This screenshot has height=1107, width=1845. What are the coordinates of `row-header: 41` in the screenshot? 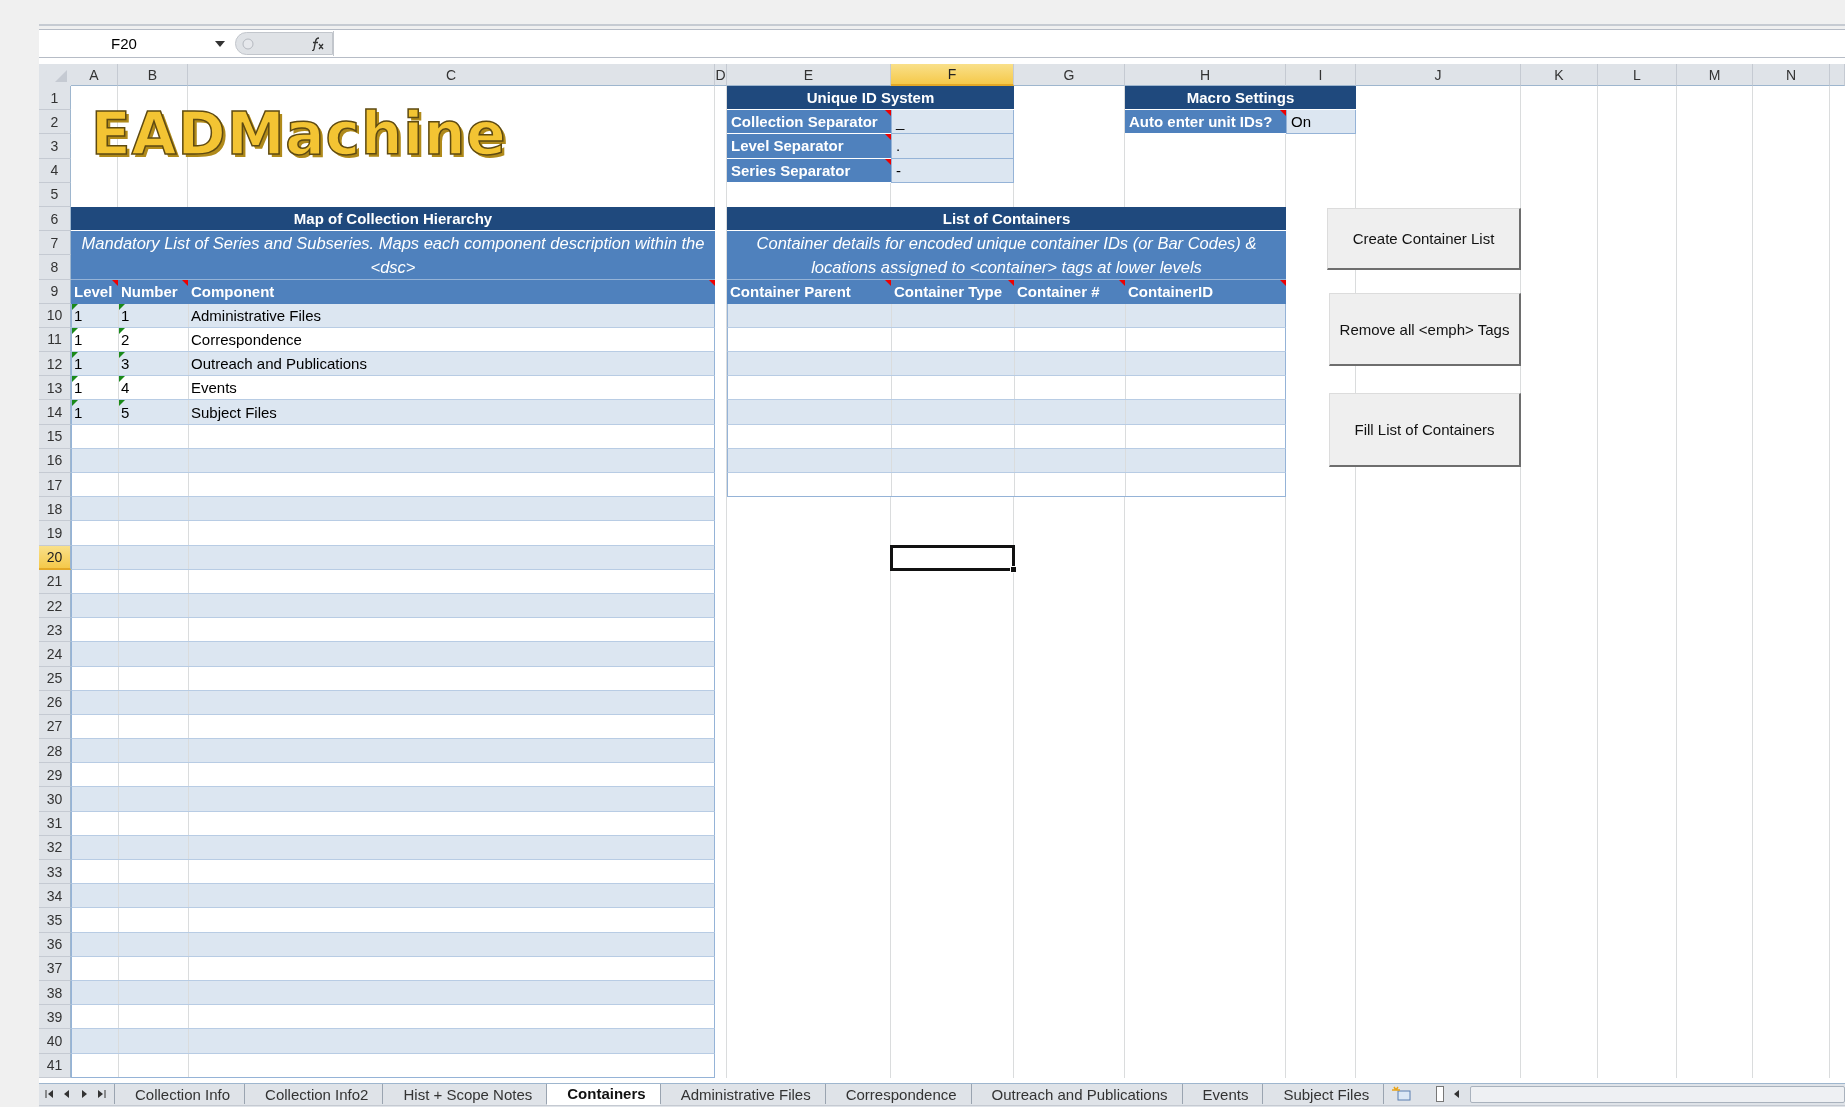 It's located at (55, 1065).